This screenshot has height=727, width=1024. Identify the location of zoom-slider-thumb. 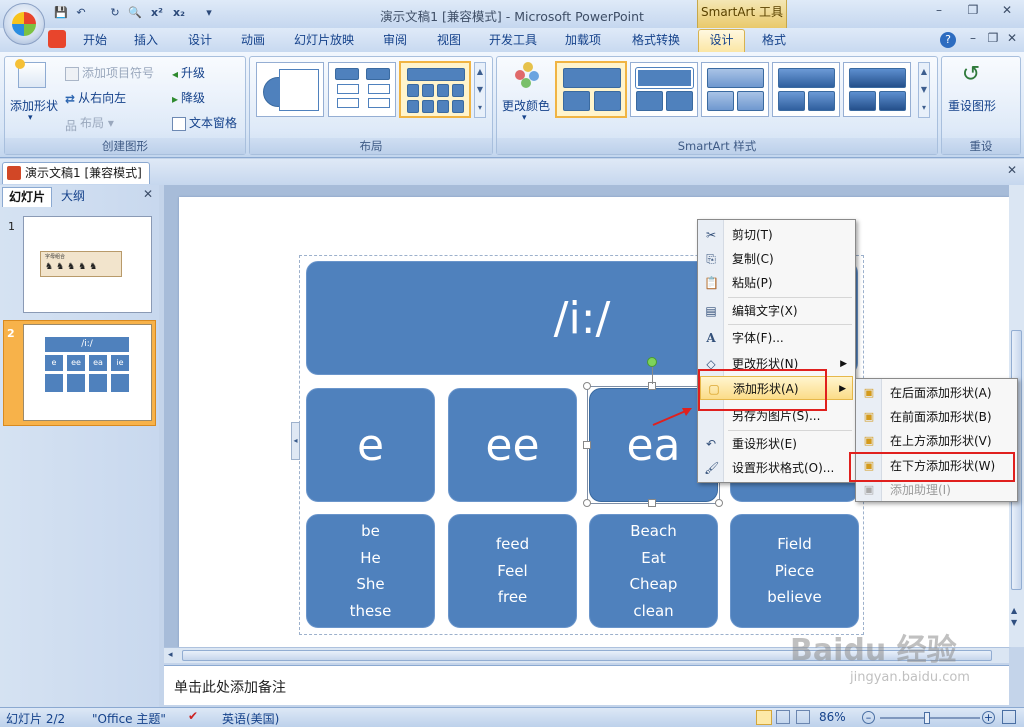
(927, 718).